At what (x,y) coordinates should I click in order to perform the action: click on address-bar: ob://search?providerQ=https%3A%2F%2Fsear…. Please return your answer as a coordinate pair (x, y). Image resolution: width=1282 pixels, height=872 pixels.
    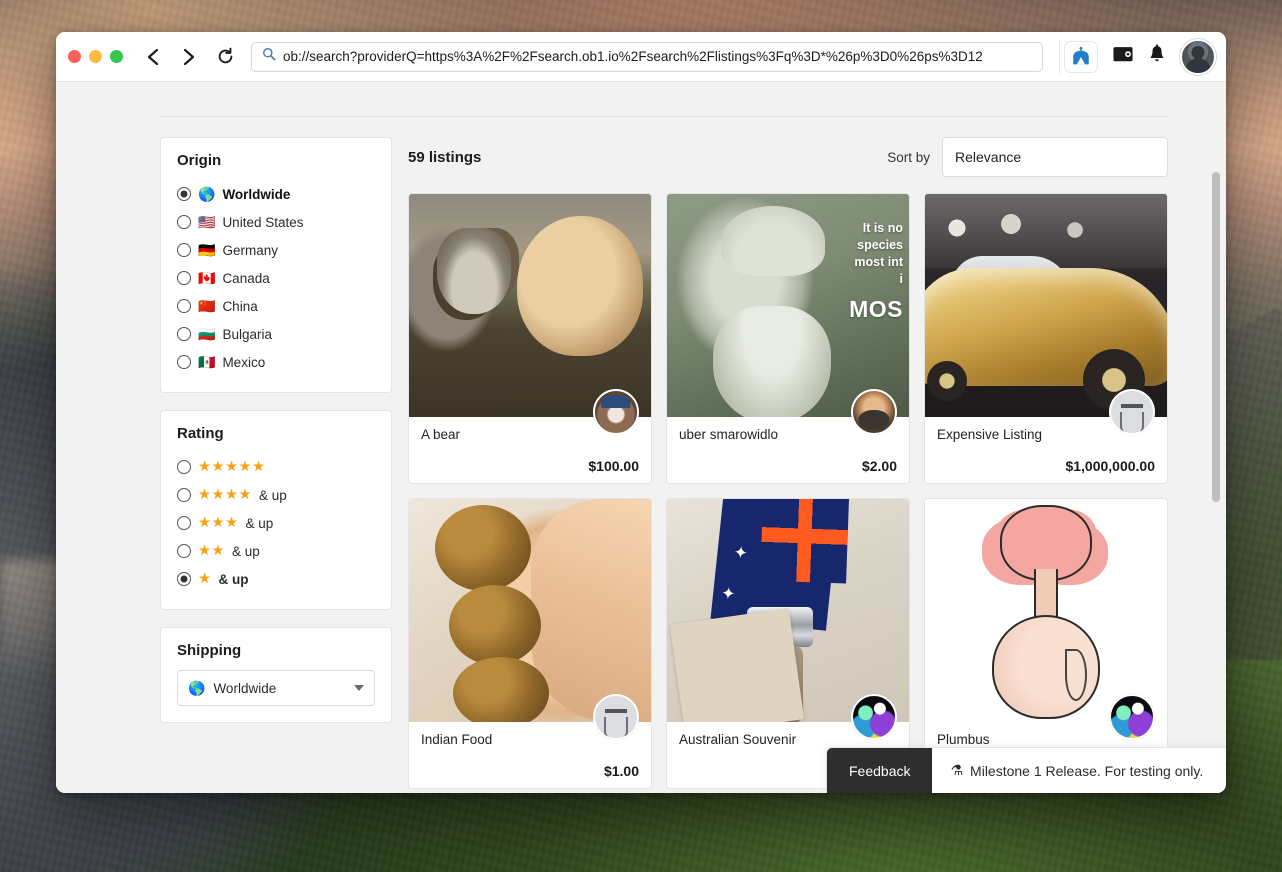
    Looking at the image, I should click on (647, 56).